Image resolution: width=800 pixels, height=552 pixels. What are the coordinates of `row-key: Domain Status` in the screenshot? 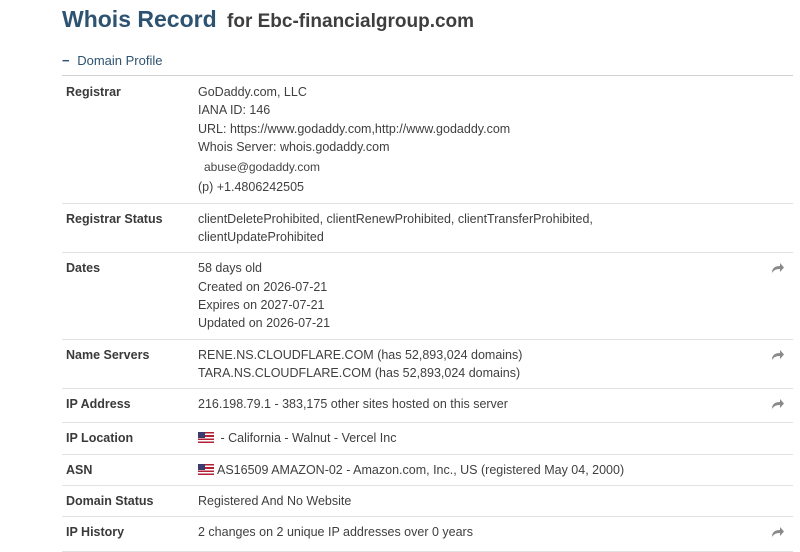 It's located at (130, 501).